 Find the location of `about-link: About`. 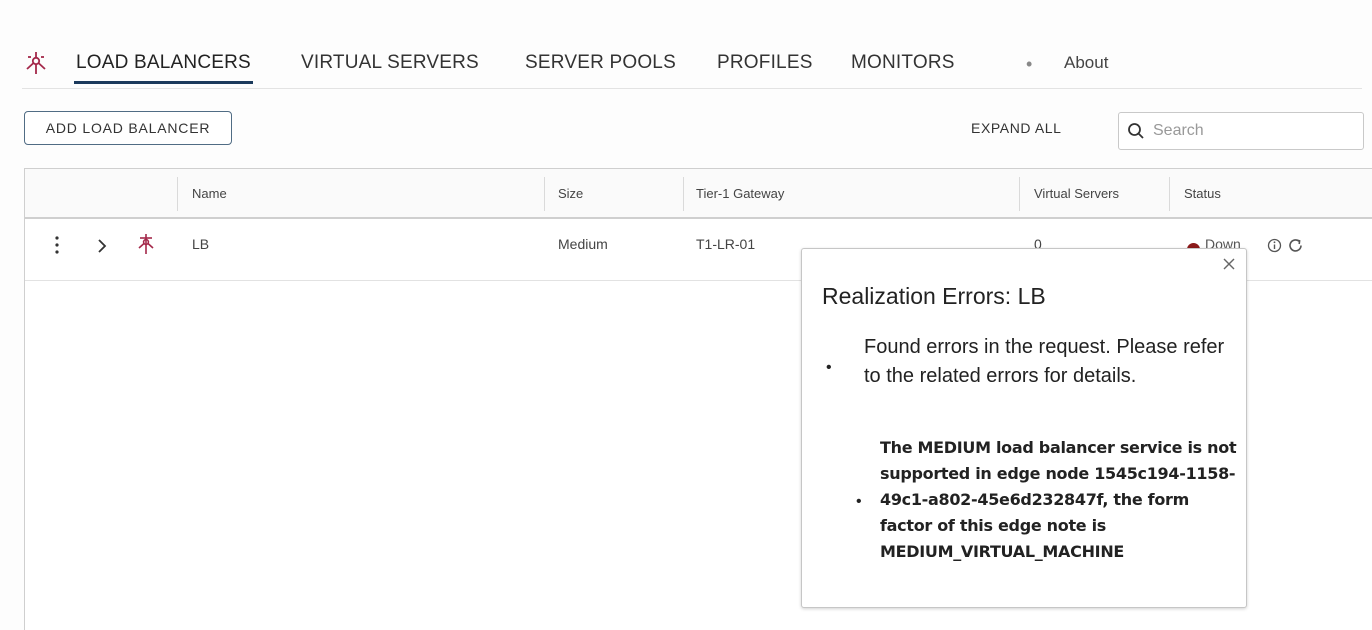

about-link: About is located at coordinates (1086, 63).